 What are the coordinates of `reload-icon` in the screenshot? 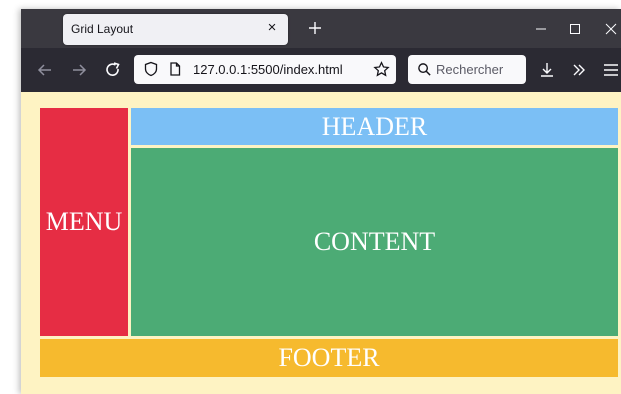 It's located at (113, 70).